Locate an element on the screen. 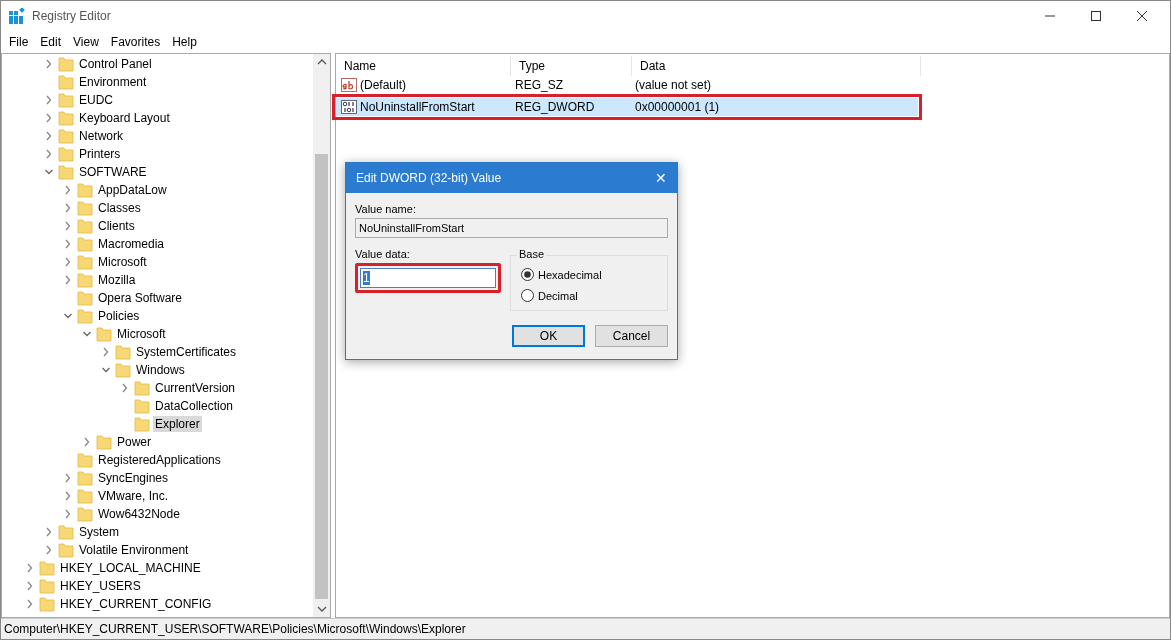 This screenshot has height=640, width=1171. menu-item: Help is located at coordinates (184, 42).